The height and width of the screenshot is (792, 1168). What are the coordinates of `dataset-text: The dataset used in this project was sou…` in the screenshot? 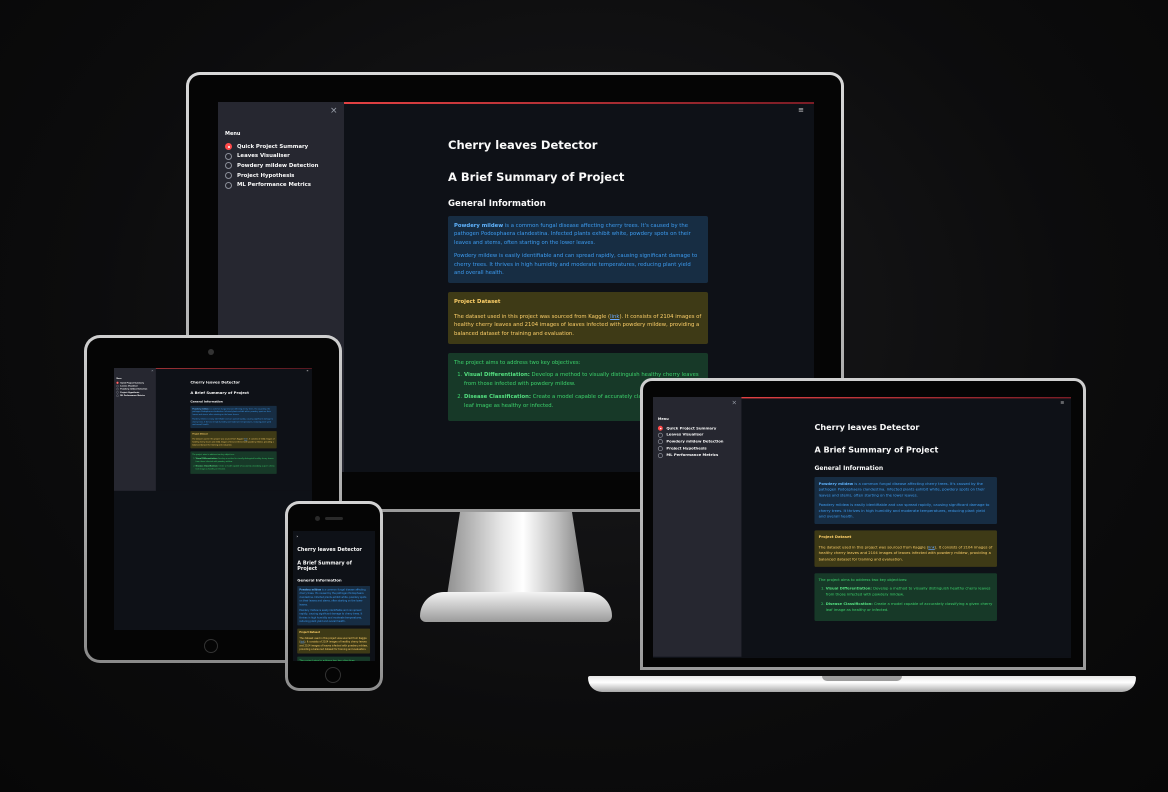 It's located at (532, 316).